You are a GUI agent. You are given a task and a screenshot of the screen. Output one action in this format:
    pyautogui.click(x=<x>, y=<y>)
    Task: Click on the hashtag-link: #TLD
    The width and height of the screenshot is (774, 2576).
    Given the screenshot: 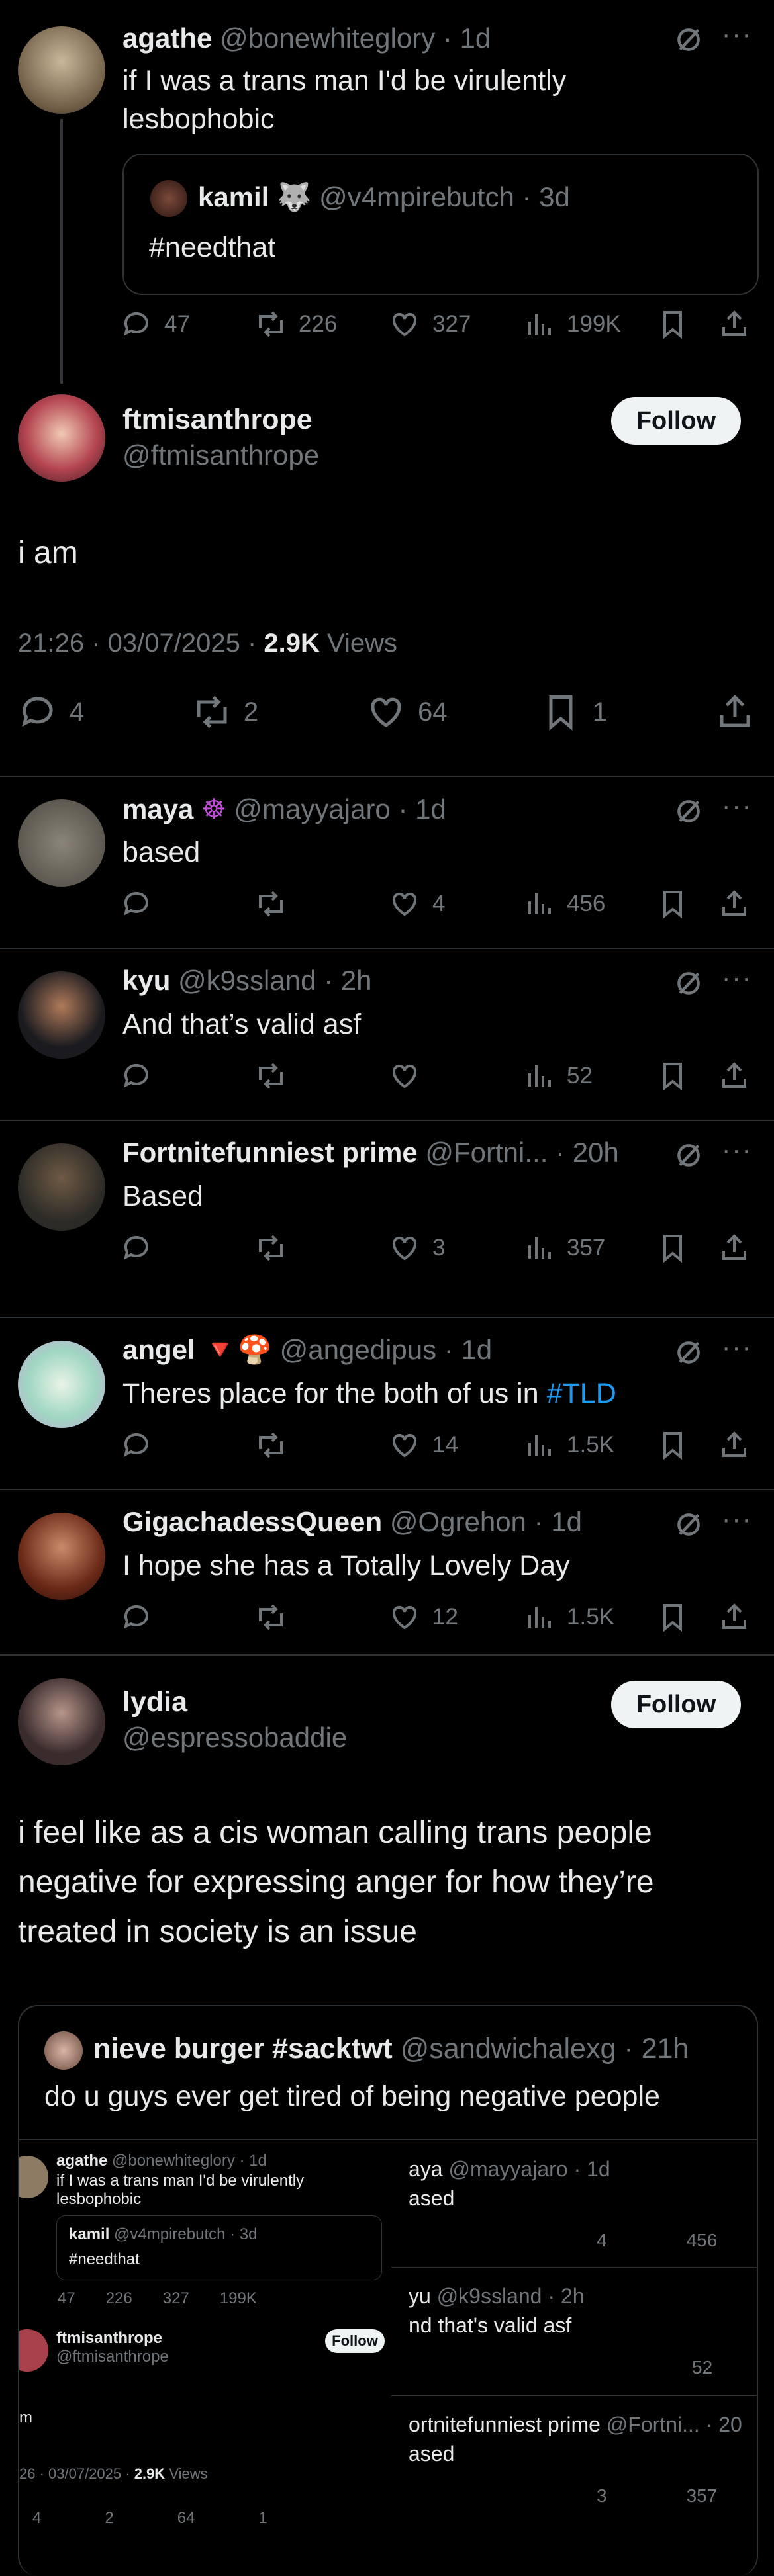 What is the action you would take?
    pyautogui.click(x=581, y=1393)
    